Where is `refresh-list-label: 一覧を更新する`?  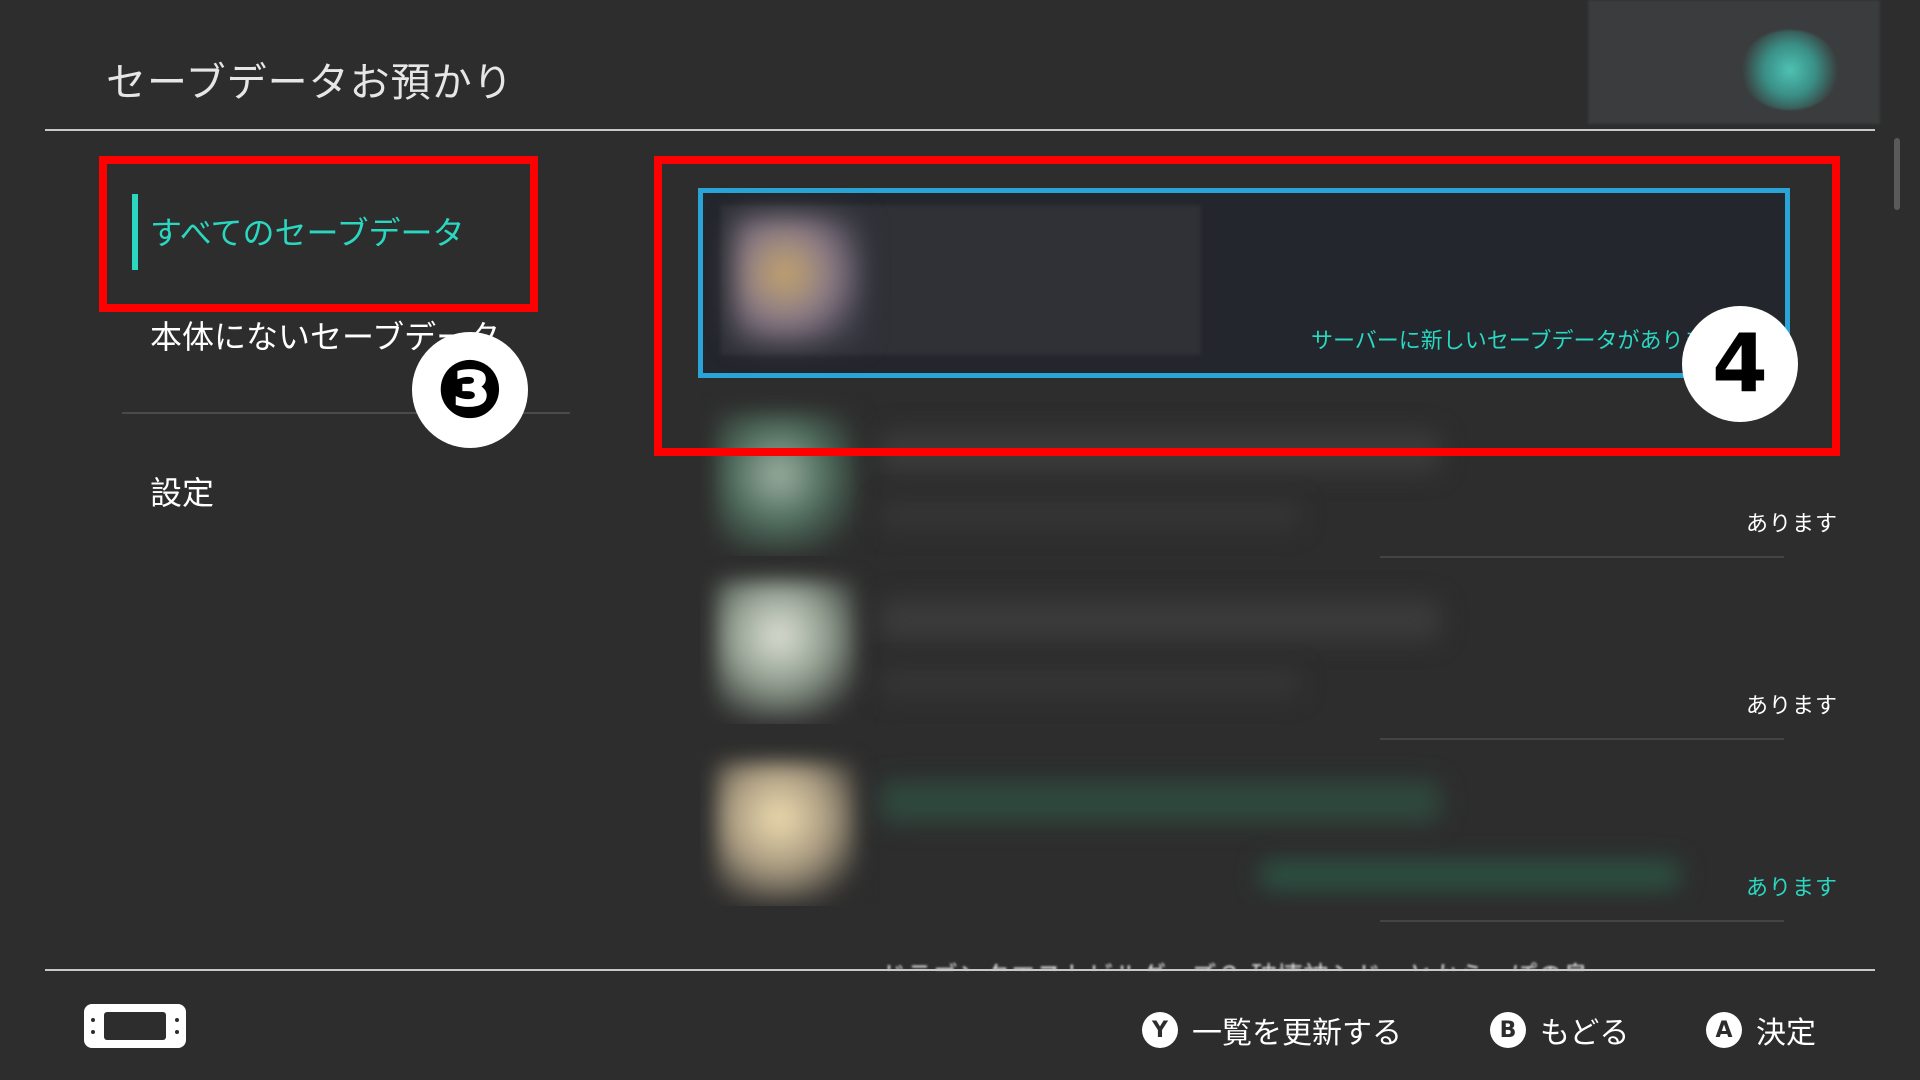
refresh-list-label: 一覧を更新する is located at coordinates (1297, 1033).